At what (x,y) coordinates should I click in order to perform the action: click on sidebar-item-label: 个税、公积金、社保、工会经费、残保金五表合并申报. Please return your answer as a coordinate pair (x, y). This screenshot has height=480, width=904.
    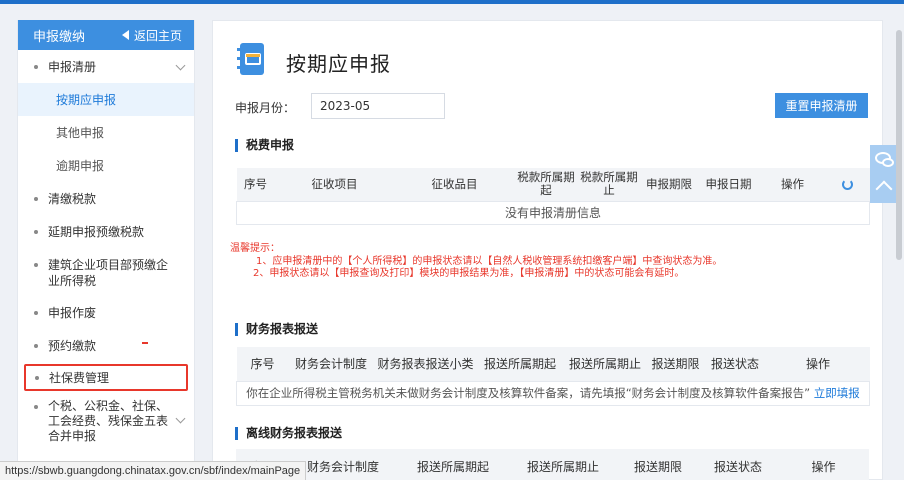
    Looking at the image, I should click on (108, 421).